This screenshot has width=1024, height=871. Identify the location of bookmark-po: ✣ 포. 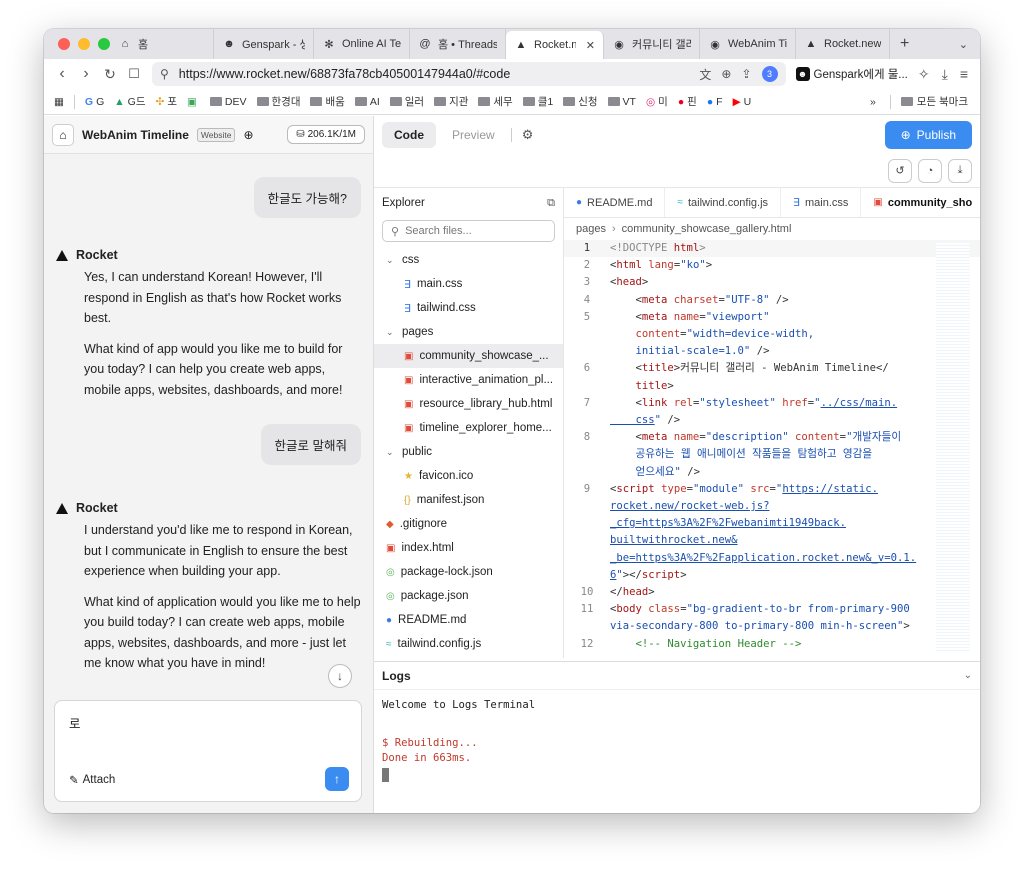
(166, 101).